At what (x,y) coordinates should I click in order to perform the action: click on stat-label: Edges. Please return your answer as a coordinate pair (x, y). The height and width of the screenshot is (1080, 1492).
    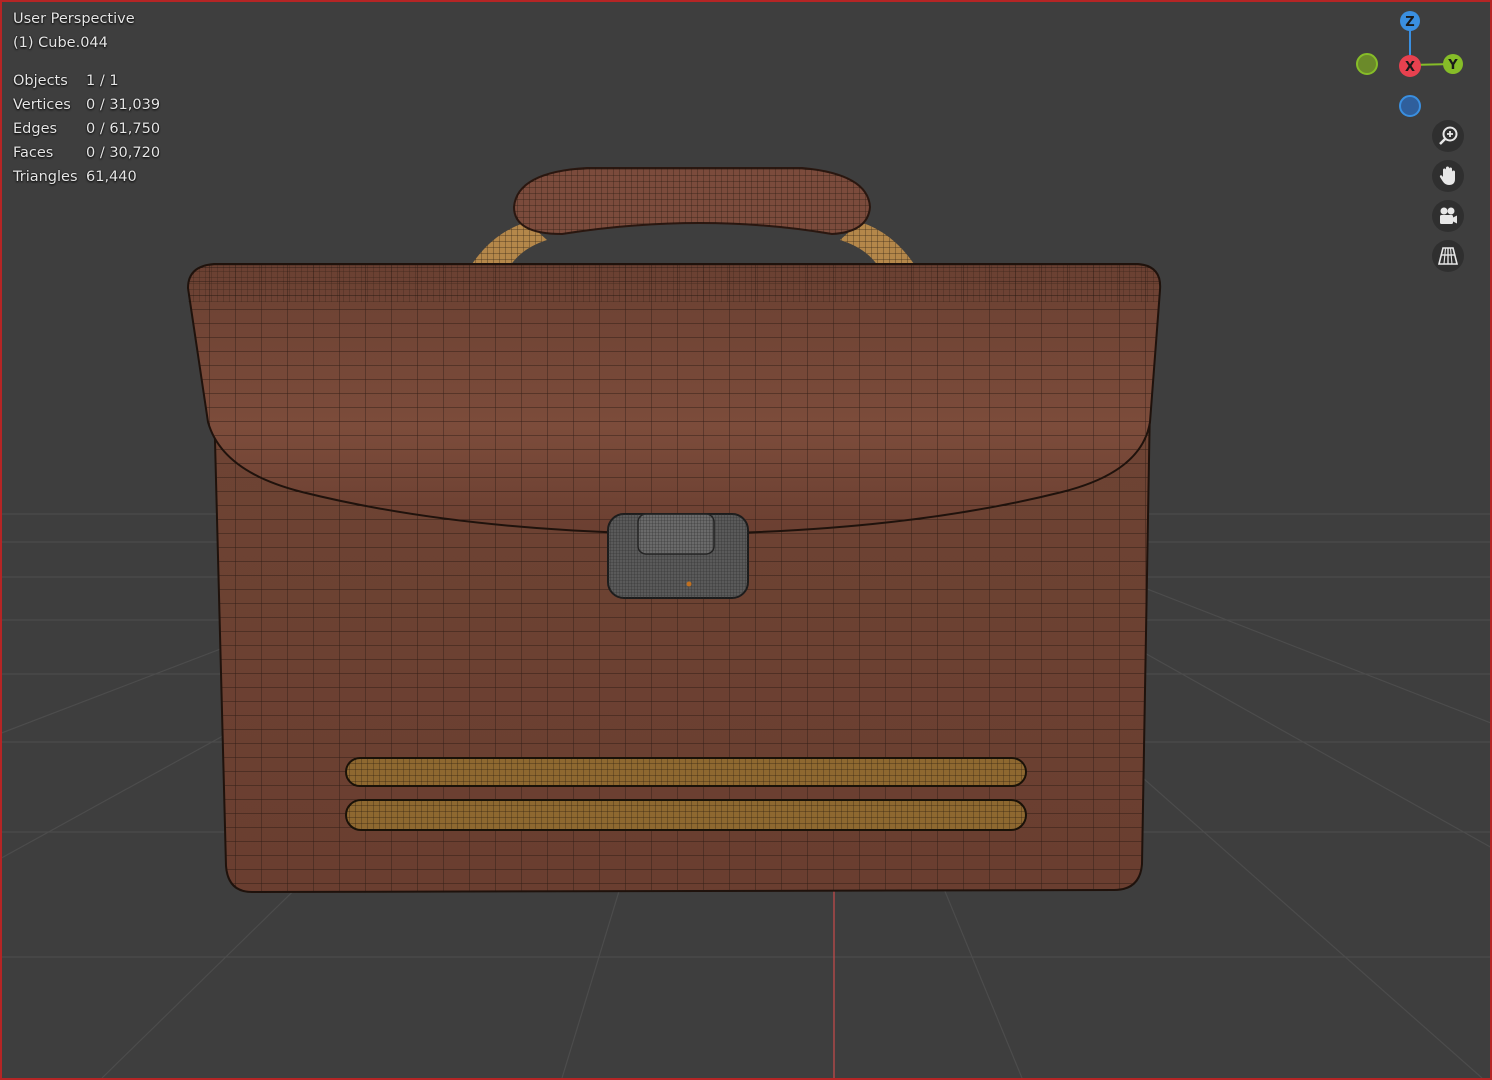
    Looking at the image, I should click on (35, 129).